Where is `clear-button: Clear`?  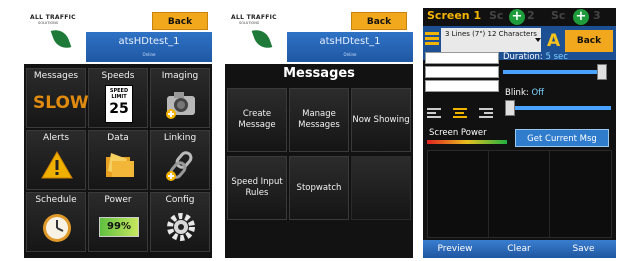
clear-button: Clear is located at coordinates (519, 249).